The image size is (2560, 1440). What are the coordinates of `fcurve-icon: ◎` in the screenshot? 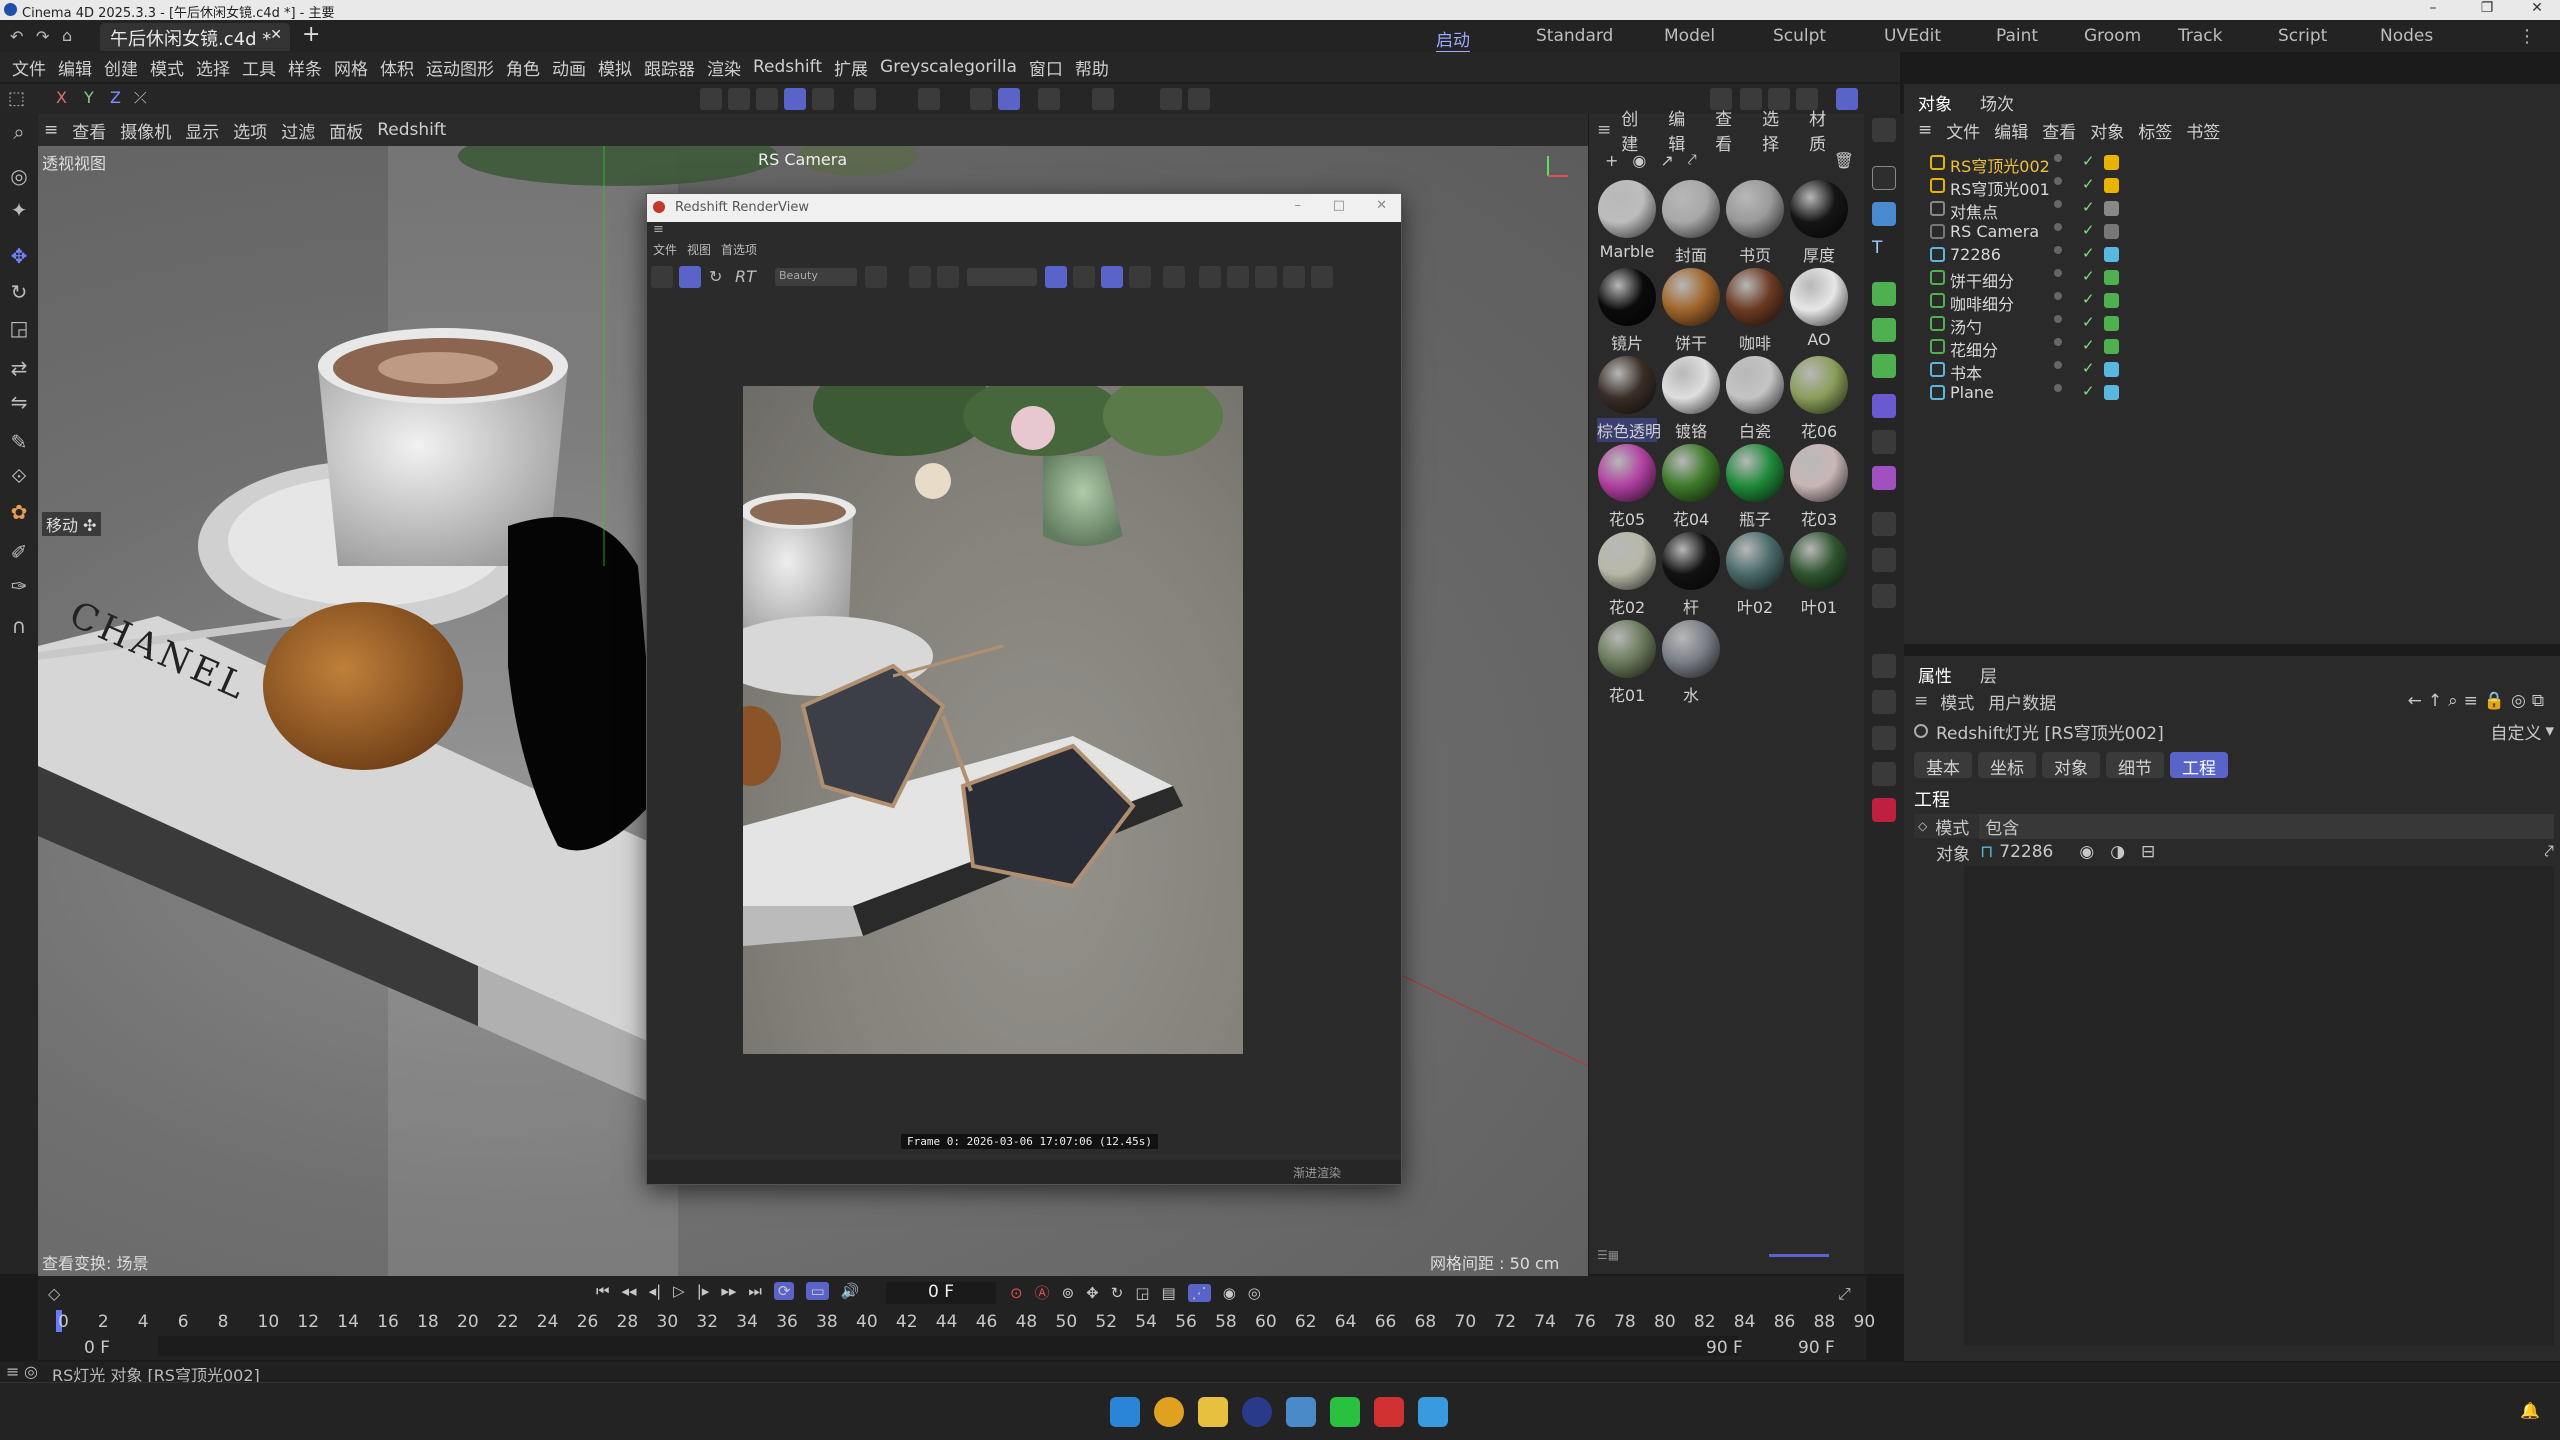 It's located at (1254, 1293).